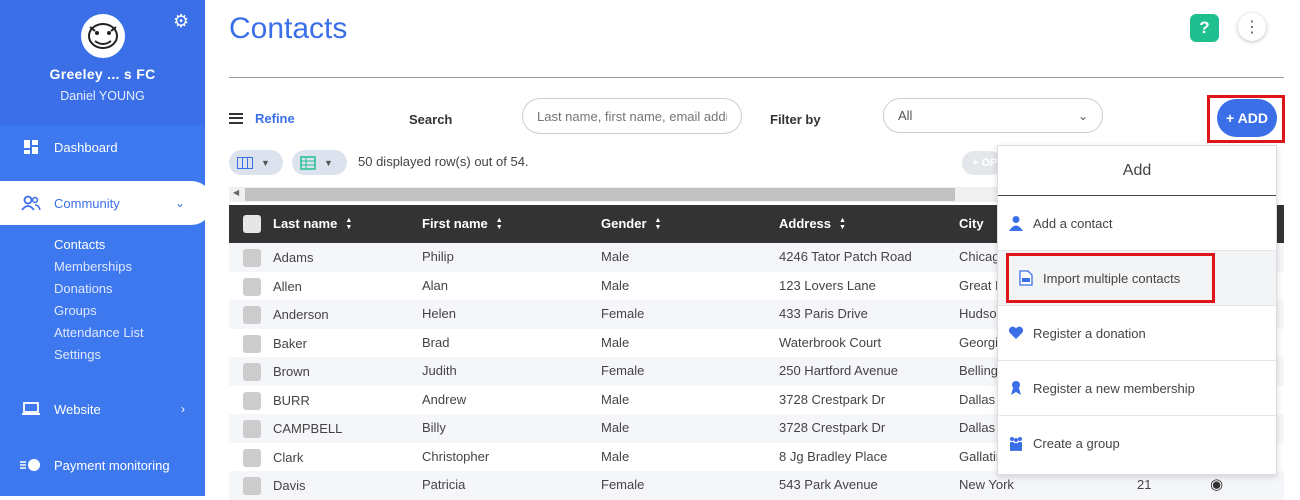  Describe the element at coordinates (31, 409) in the screenshot. I see `laptop-icon` at that location.